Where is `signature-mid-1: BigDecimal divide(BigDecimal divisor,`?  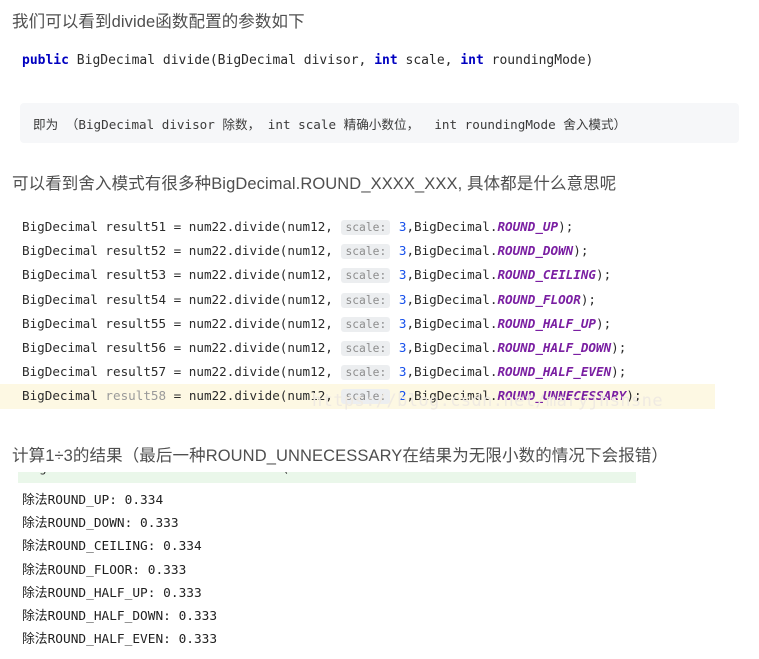
signature-mid-1: BigDecimal divide(BigDecimal divisor, is located at coordinates (221, 60).